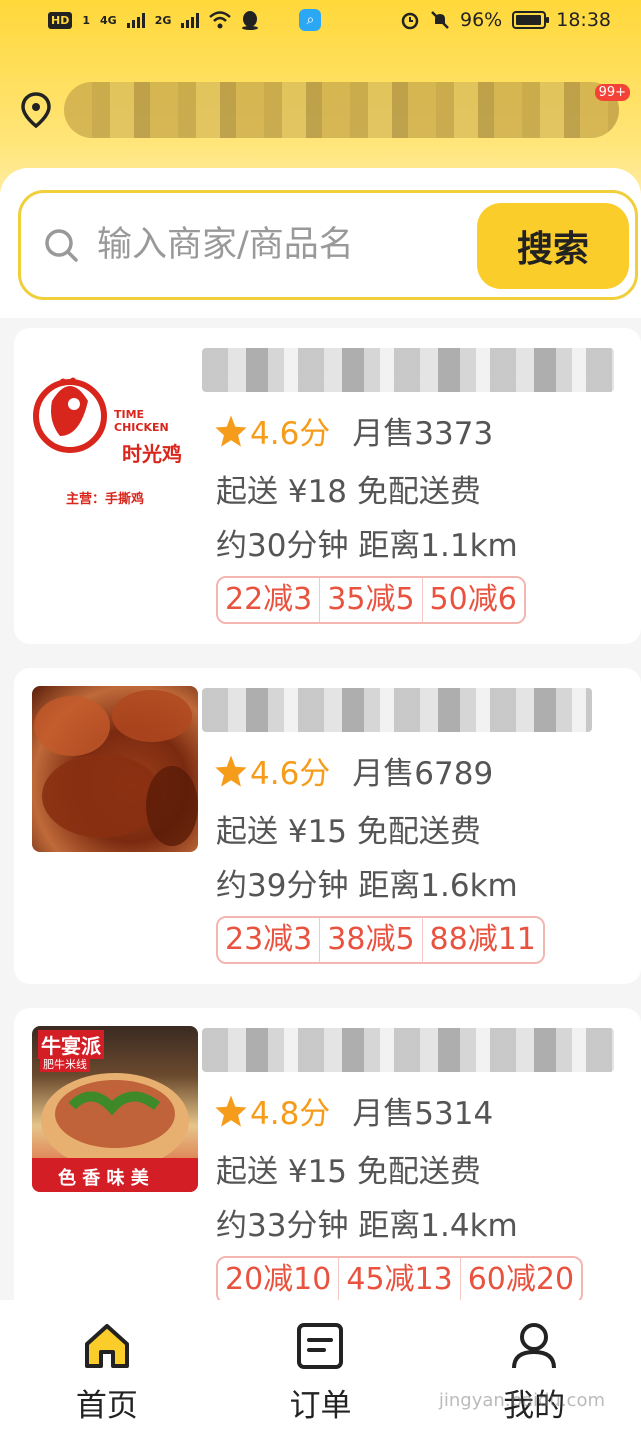 The width and height of the screenshot is (641, 1445). Describe the element at coordinates (86, 20) in the screenshot. I see `sim-indicator: 1` at that location.